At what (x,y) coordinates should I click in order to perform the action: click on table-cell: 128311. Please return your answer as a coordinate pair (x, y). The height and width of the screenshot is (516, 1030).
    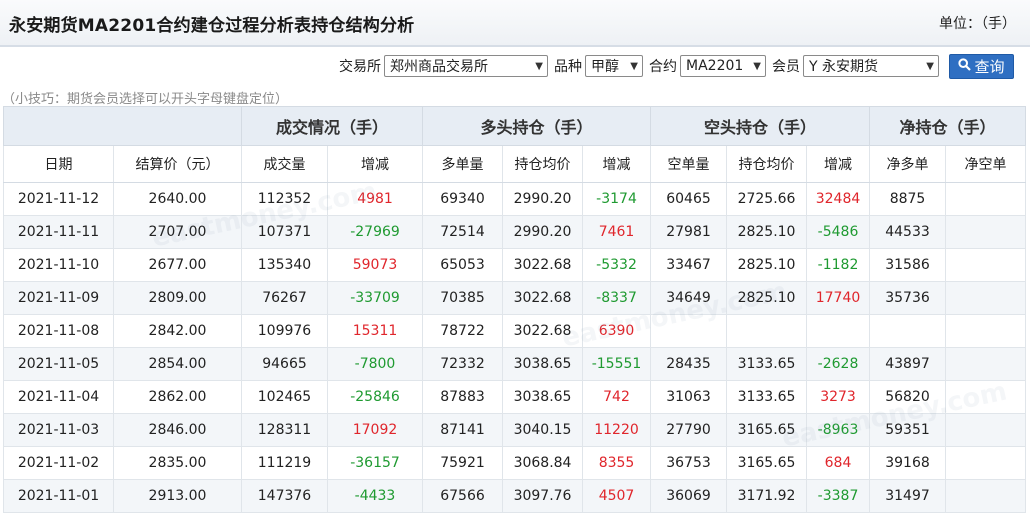
    Looking at the image, I should click on (284, 430).